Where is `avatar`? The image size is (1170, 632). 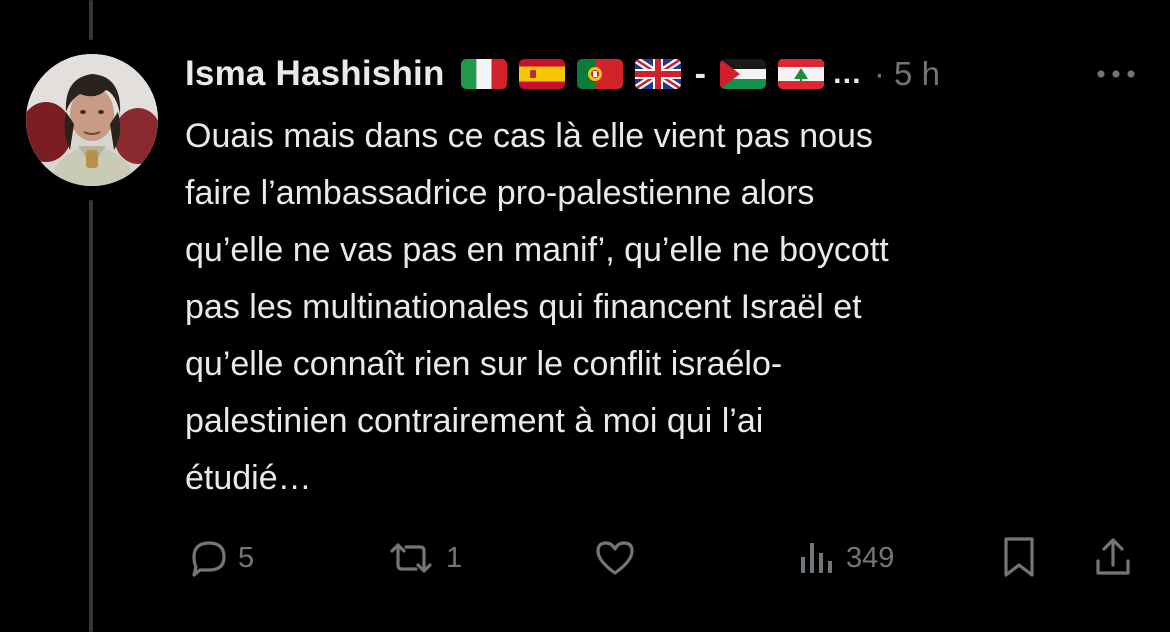
avatar is located at coordinates (92, 120).